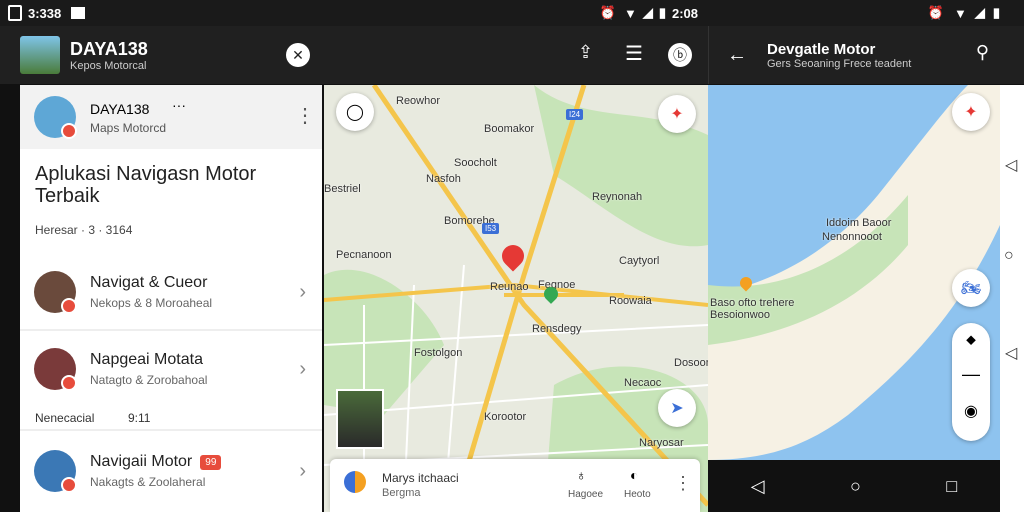 This screenshot has height=512, width=1024. Describe the element at coordinates (505, 417) in the screenshot. I see `map-label: Korootor` at that location.